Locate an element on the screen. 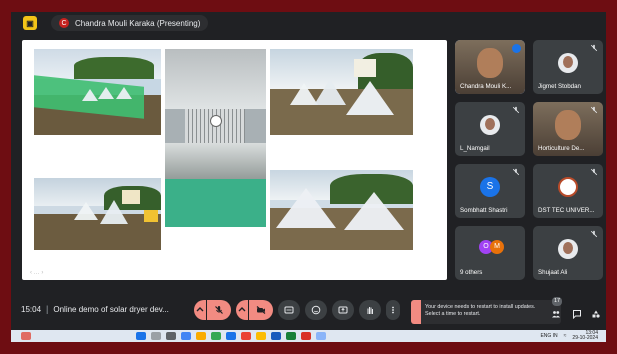 The width and height of the screenshot is (617, 354). slide-photo-green-net is located at coordinates (97, 92).